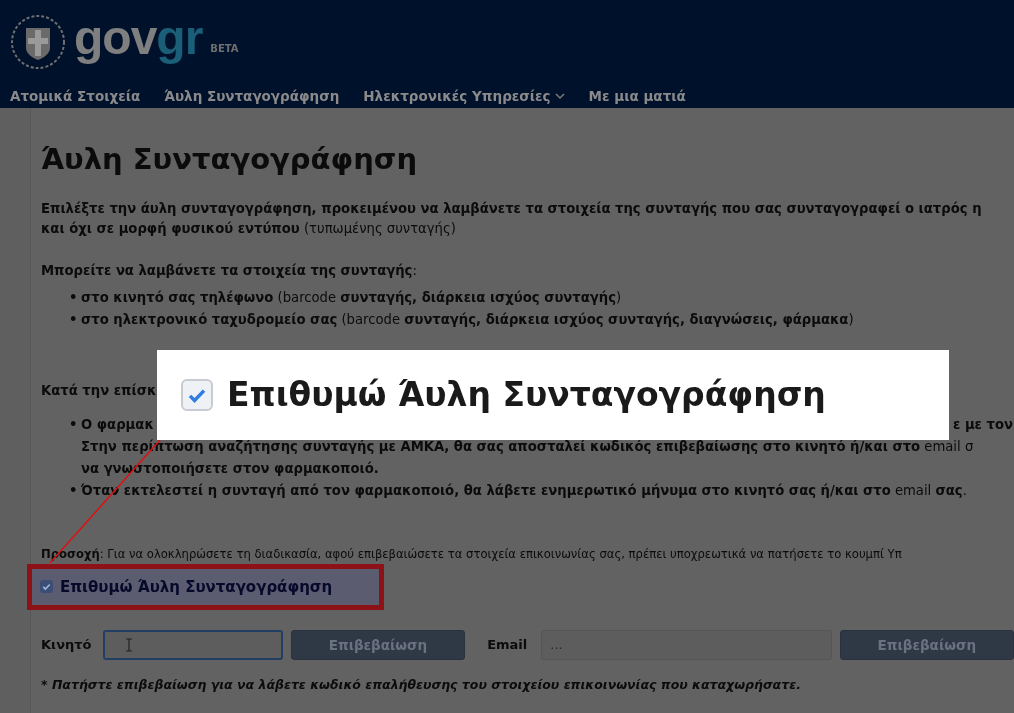 This screenshot has width=1014, height=713. Describe the element at coordinates (512, 208) in the screenshot. I see `intro-text: Επιλέξτε την άυλη συνταγογράφηση, προκειμένου να λαμβάνετε τα στοιχεία της συνταγής που σας συνταγογραφεί ο ιατρός η` at that location.